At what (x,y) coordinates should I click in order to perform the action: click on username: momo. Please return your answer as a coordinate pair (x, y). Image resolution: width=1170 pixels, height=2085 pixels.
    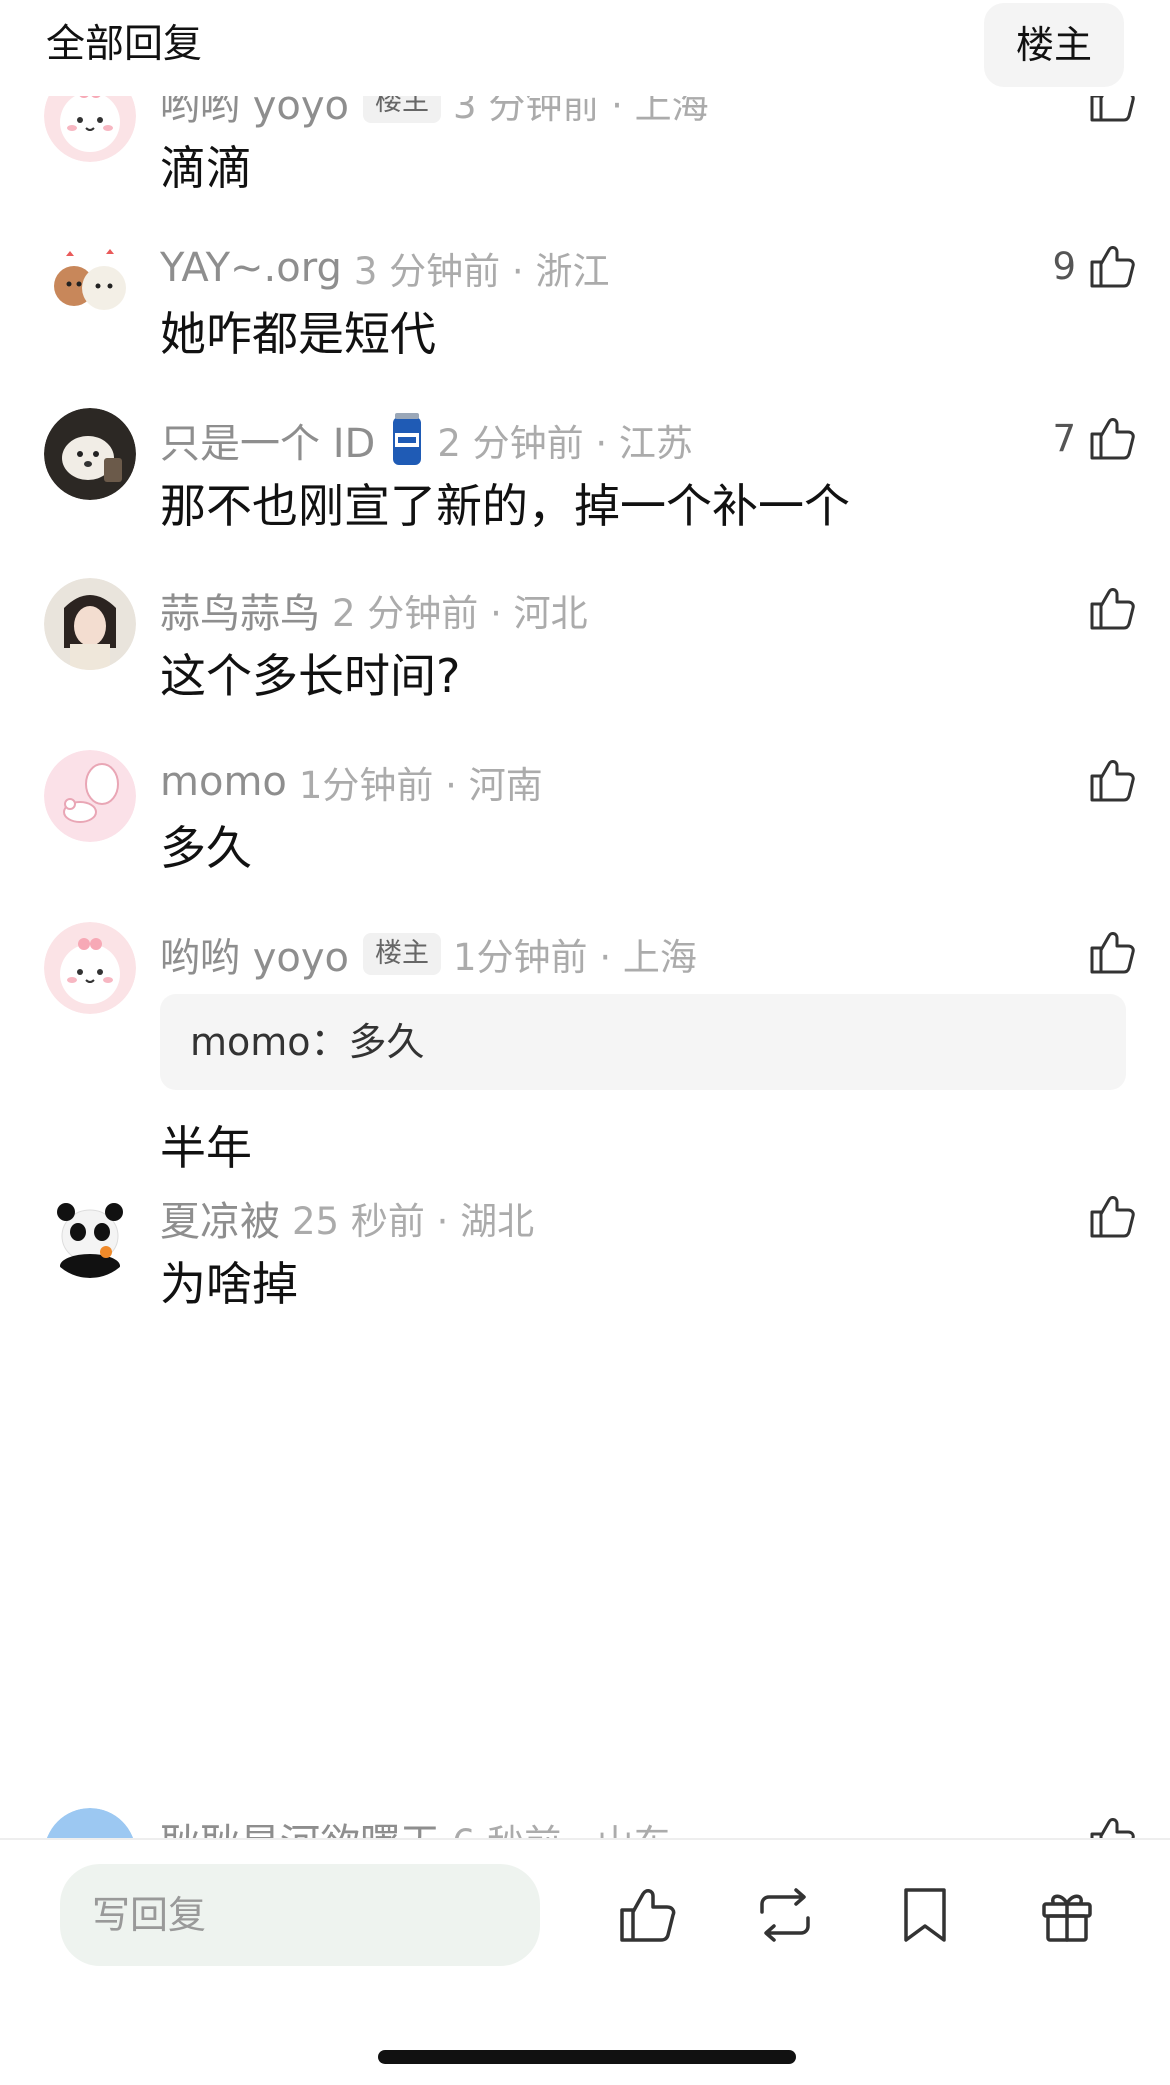
    Looking at the image, I should click on (223, 782).